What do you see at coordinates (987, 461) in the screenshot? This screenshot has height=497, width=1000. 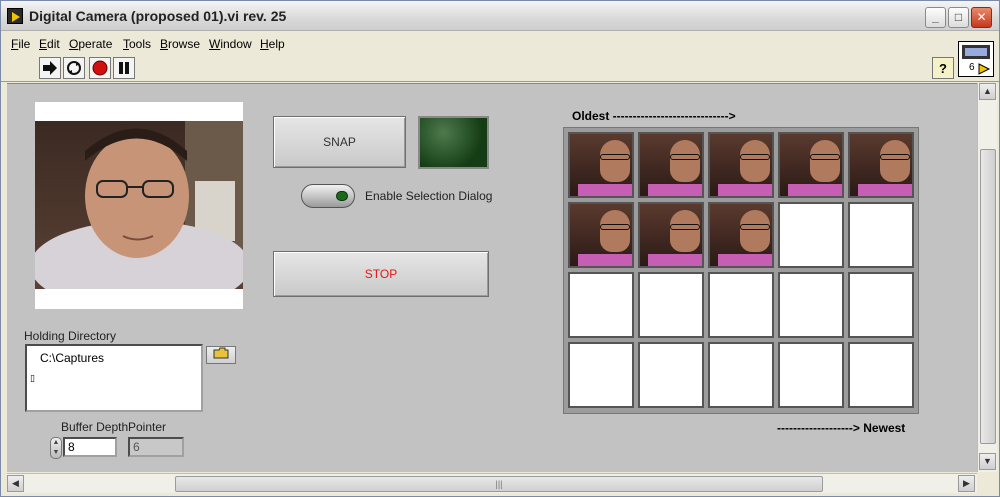 I see `scroll-down-arrow: ▼` at bounding box center [987, 461].